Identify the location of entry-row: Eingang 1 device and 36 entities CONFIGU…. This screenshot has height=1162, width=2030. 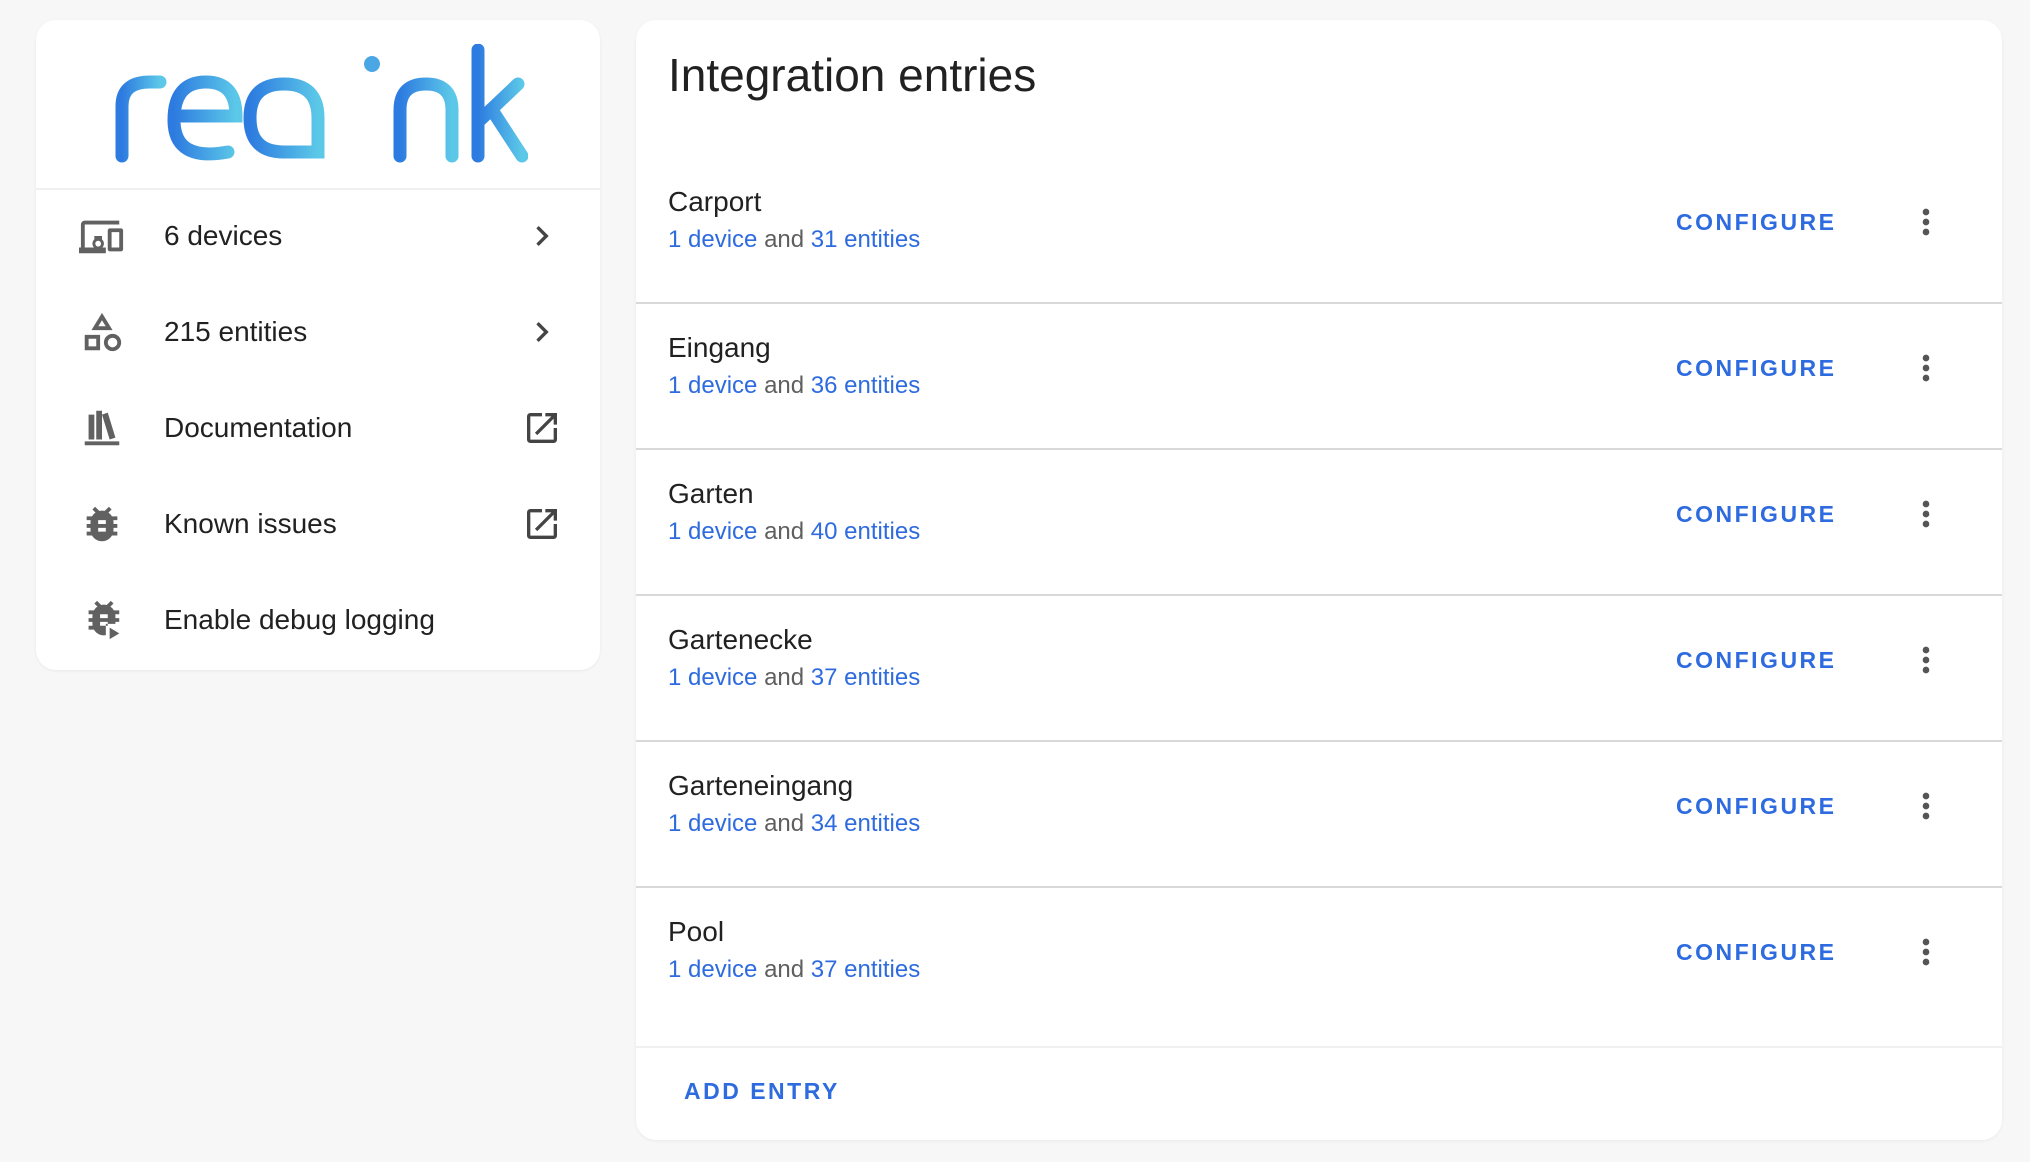
(1319, 376).